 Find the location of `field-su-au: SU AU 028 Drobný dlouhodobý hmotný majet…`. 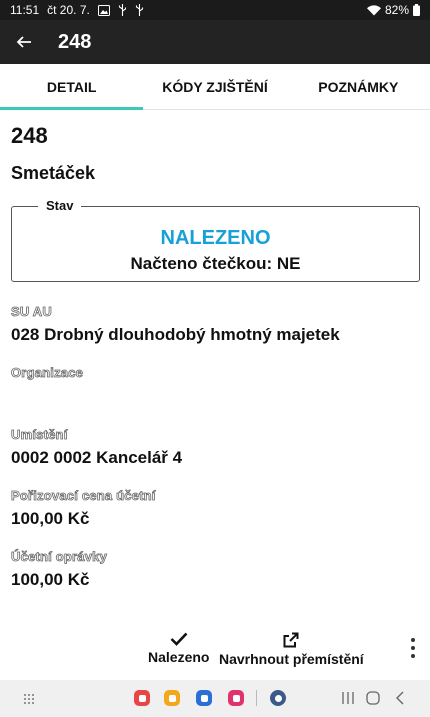

field-su-au: SU AU 028 Drobný dlouhodobý hmotný majet… is located at coordinates (216, 324).